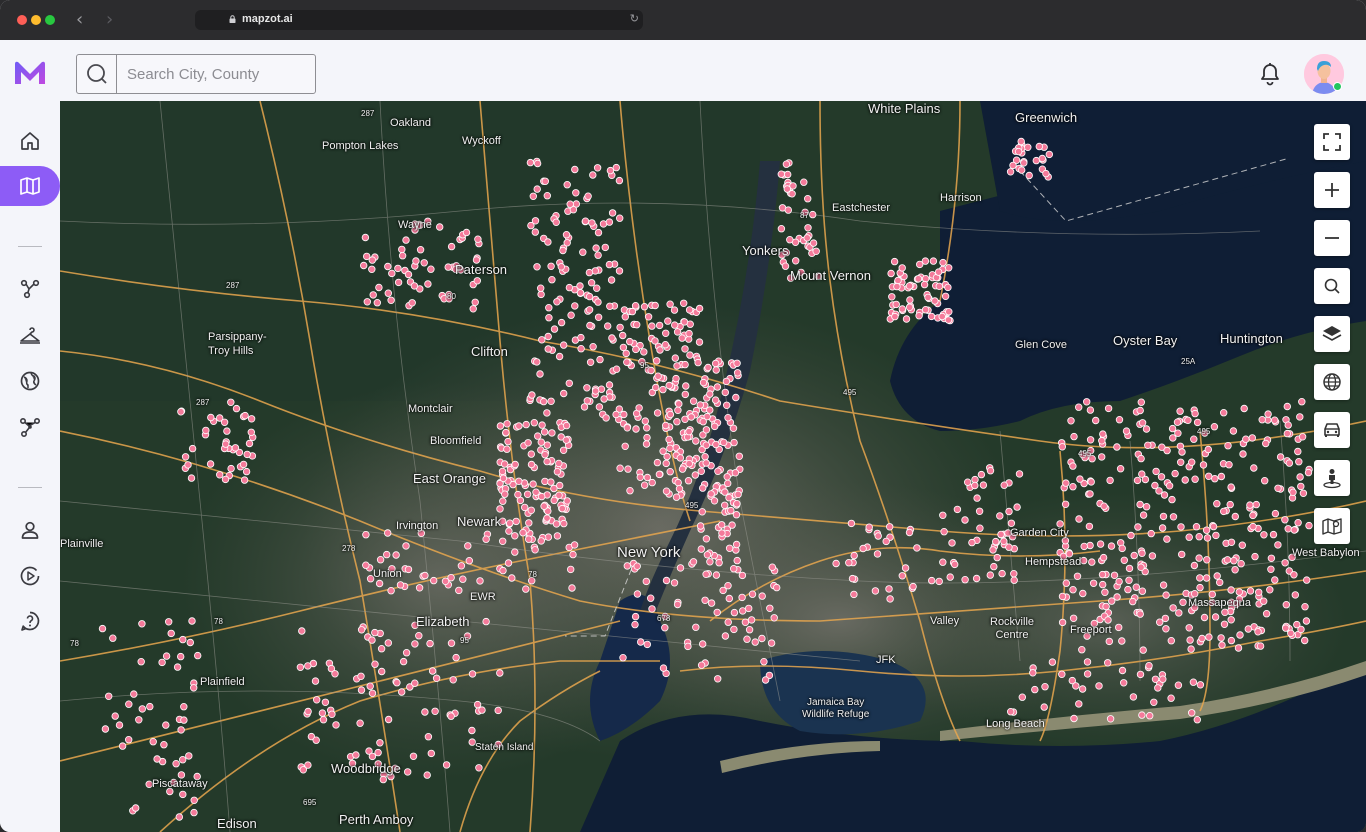 This screenshot has width=1366, height=832. Describe the element at coordinates (30, 141) in the screenshot. I see `sidebar-item-home` at that location.